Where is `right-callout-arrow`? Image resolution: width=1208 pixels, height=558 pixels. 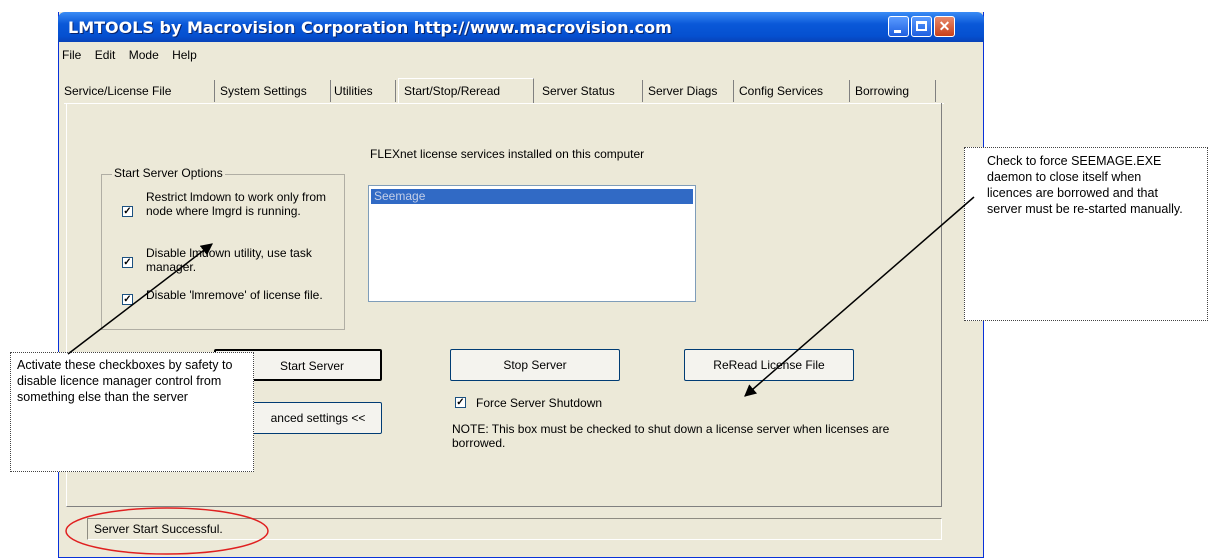 right-callout-arrow is located at coordinates (859, 296).